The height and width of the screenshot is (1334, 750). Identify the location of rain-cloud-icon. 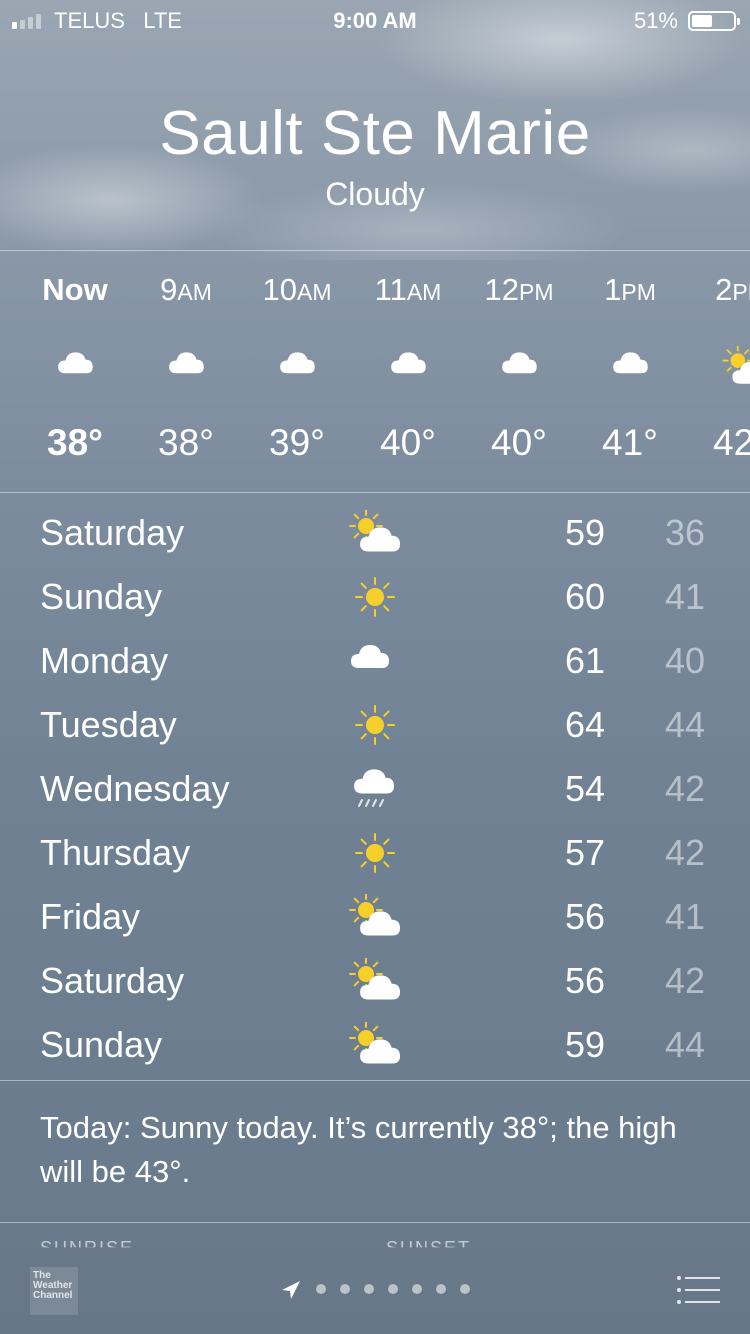
(375, 789).